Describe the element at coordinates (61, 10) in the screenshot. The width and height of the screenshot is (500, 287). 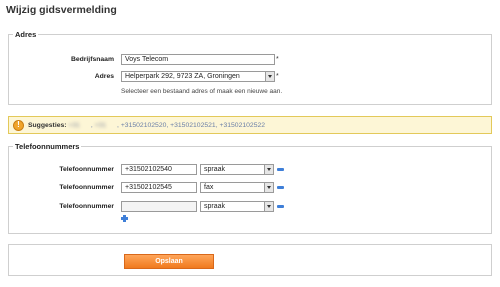
I see `page-title: Wijzig gidsvermelding` at that location.